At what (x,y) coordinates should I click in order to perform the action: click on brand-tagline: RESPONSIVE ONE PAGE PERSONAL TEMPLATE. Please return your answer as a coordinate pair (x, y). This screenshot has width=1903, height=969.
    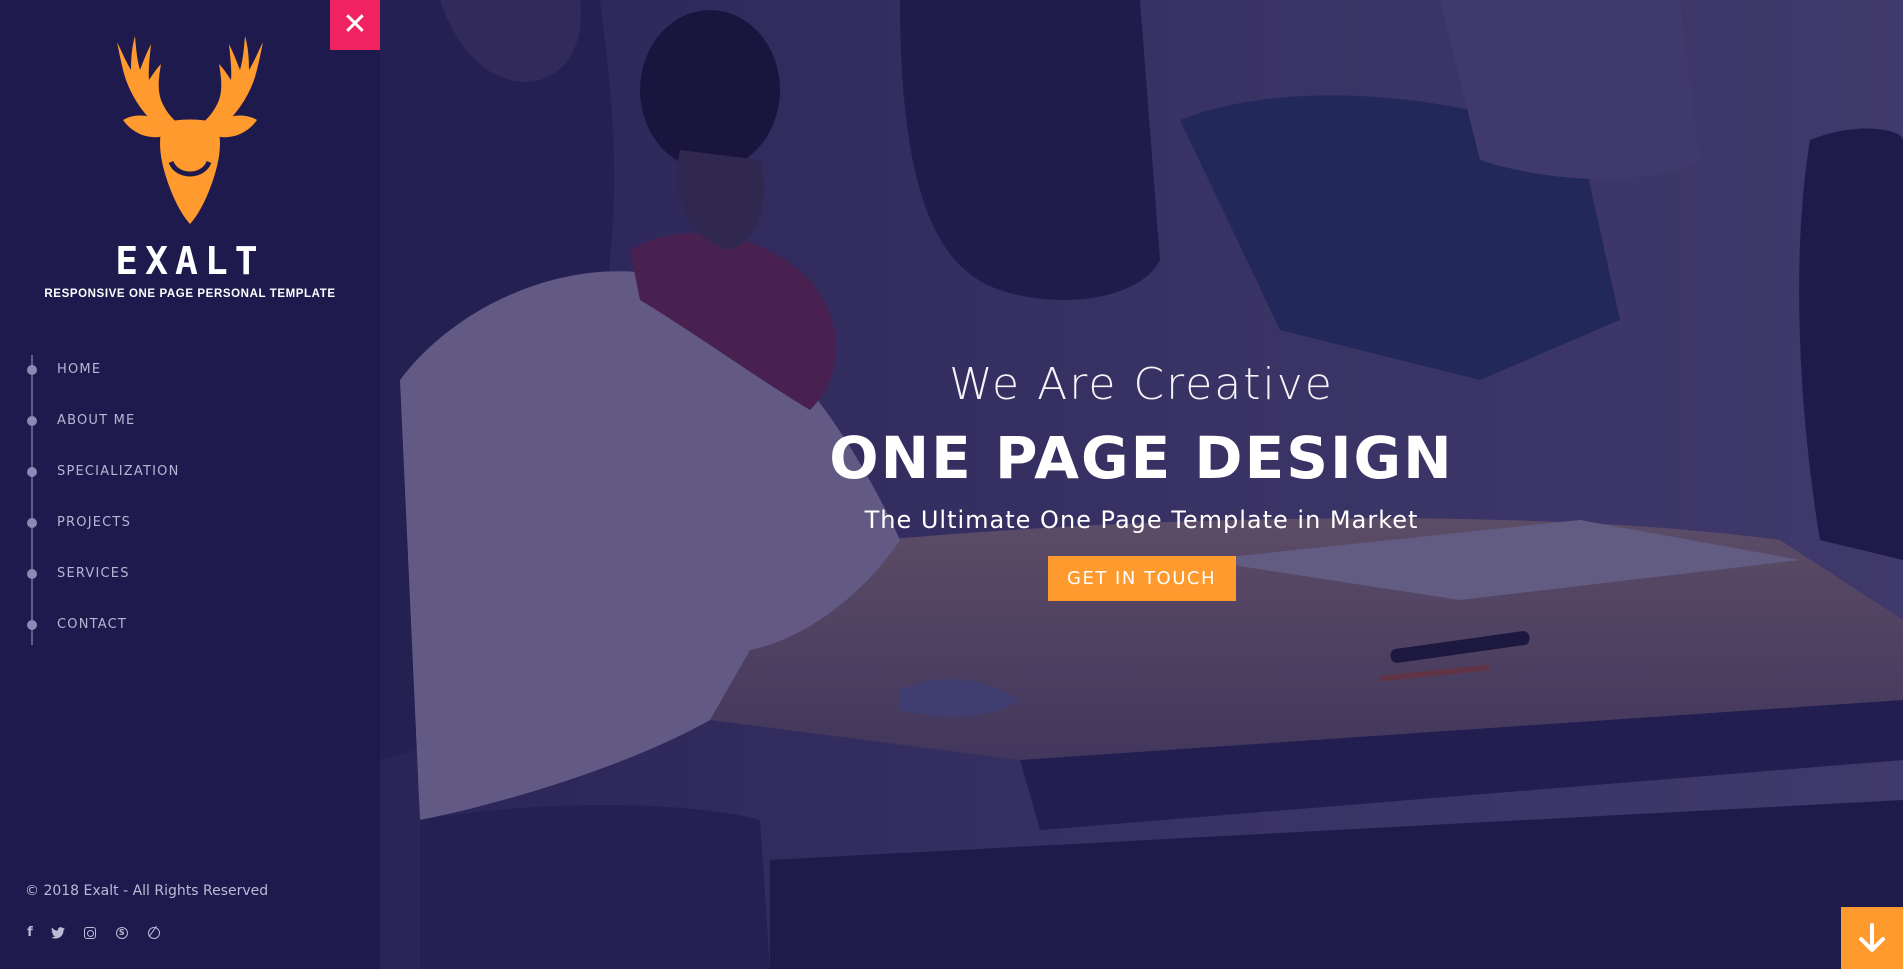
    Looking at the image, I should click on (190, 294).